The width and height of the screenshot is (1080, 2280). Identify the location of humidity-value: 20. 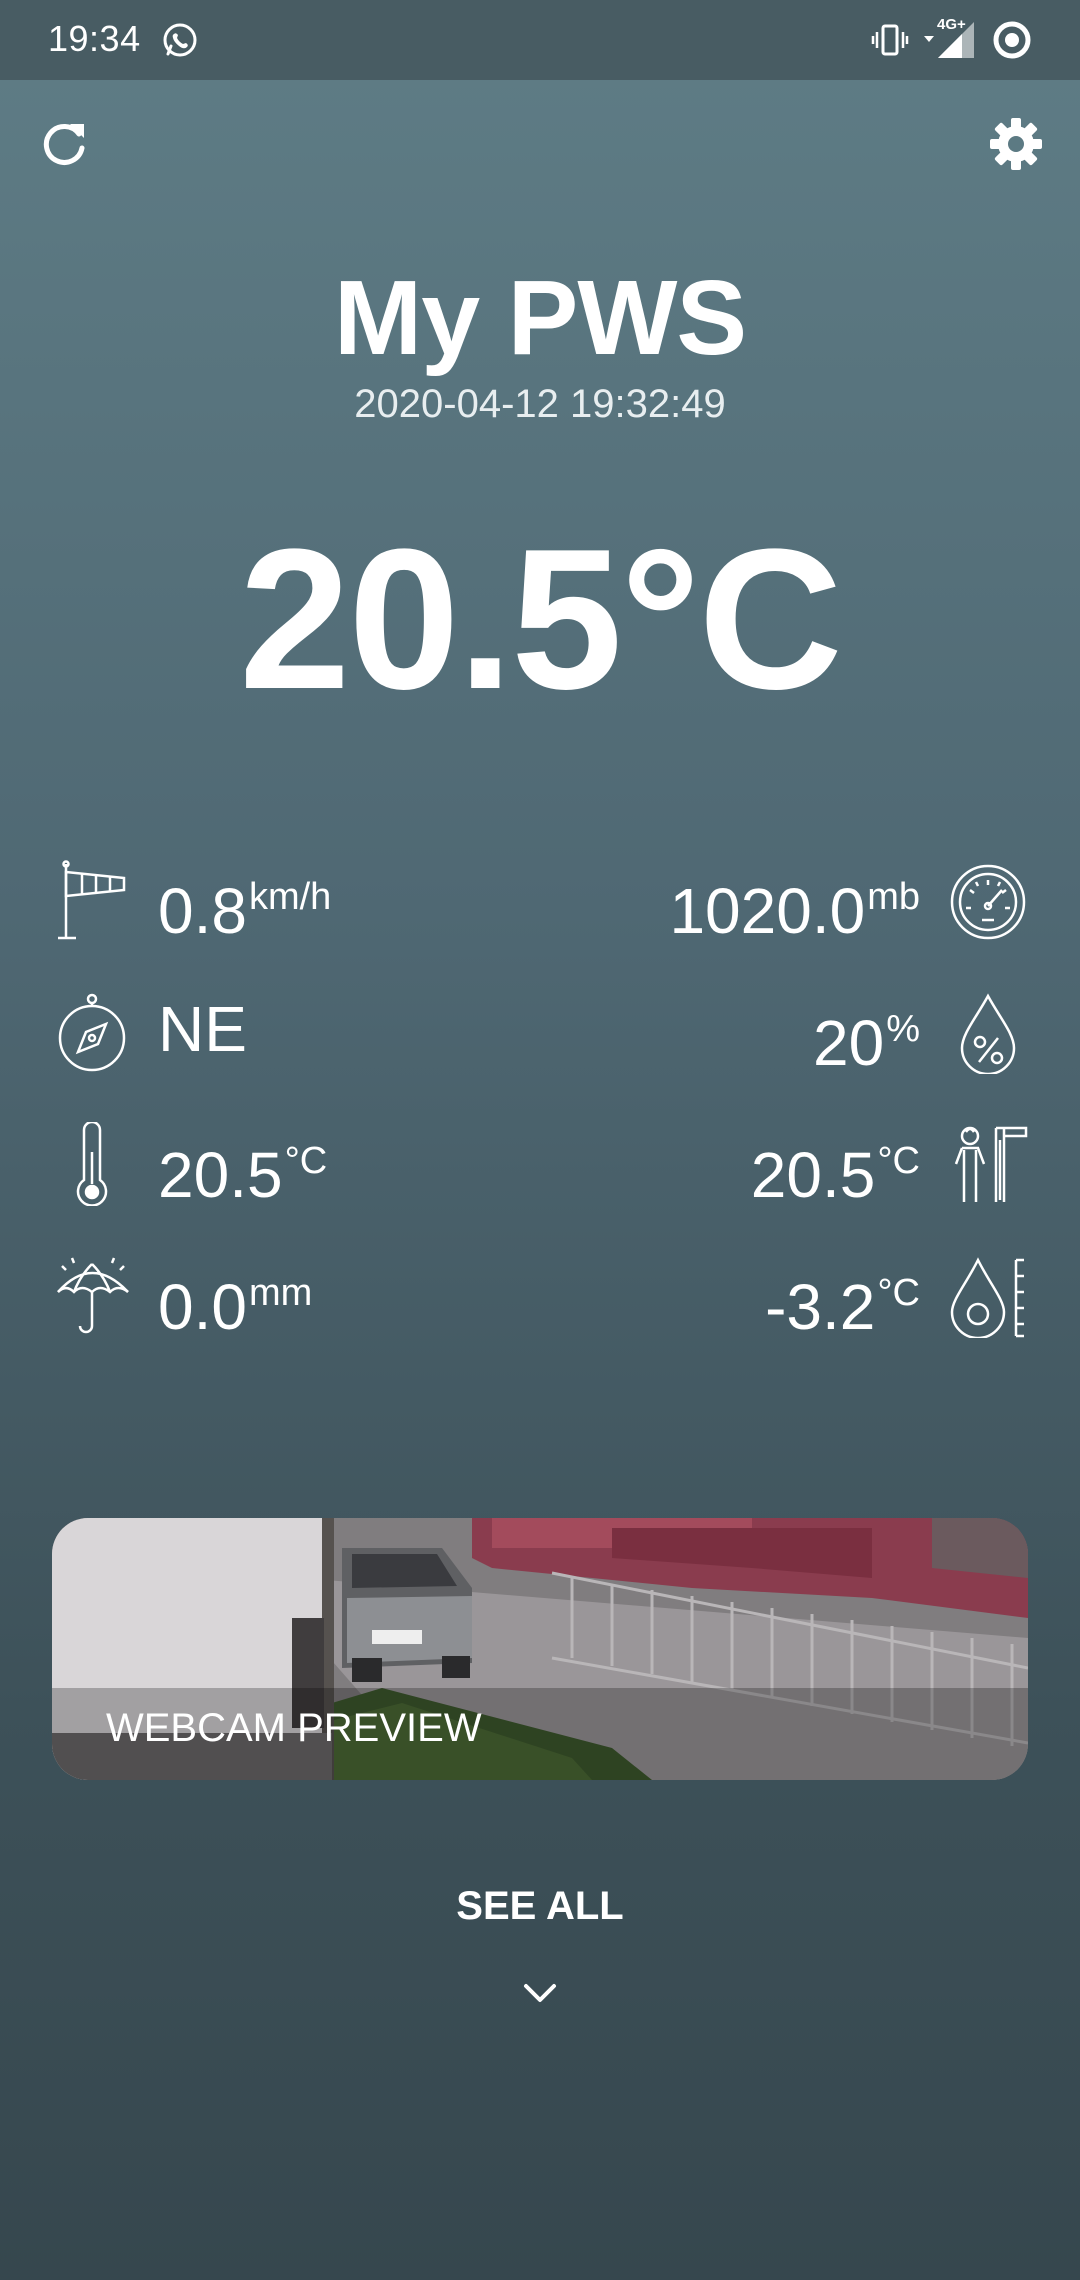
(849, 1043).